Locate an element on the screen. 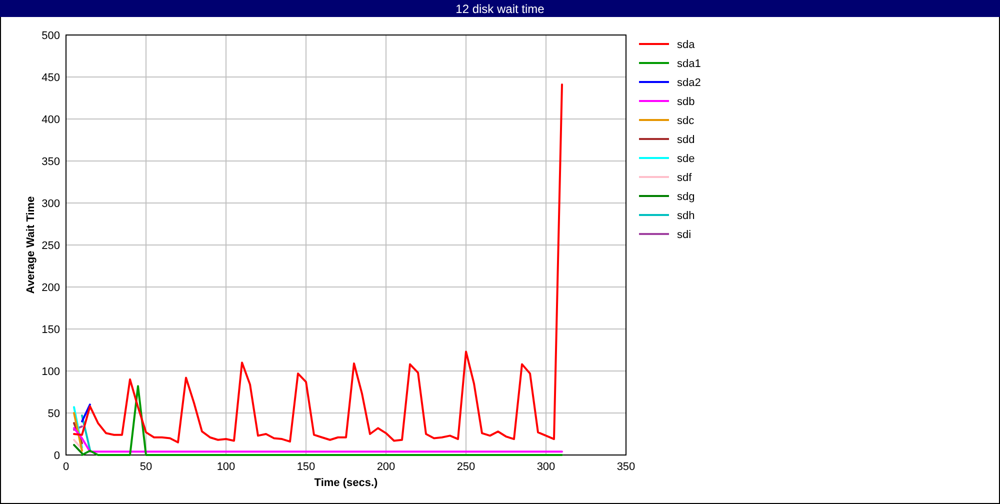  x-tick-label: 150 is located at coordinates (306, 467).